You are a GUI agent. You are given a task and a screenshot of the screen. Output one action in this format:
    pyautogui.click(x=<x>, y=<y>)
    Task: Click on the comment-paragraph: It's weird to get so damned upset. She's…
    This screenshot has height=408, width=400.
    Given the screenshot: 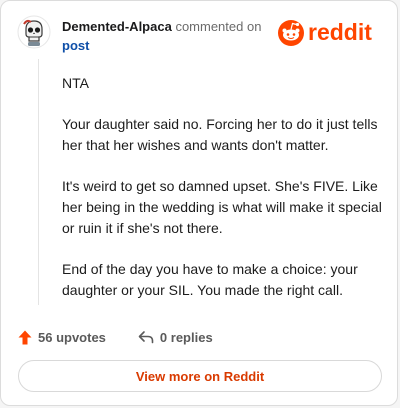 What is the action you would take?
    pyautogui.click(x=222, y=207)
    